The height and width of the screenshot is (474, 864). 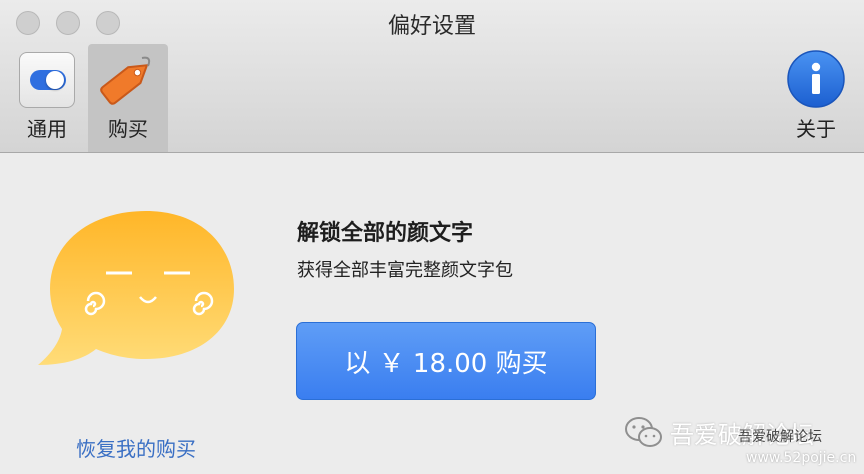 What do you see at coordinates (128, 129) in the screenshot?
I see `toolbar-item-label: 购买` at bounding box center [128, 129].